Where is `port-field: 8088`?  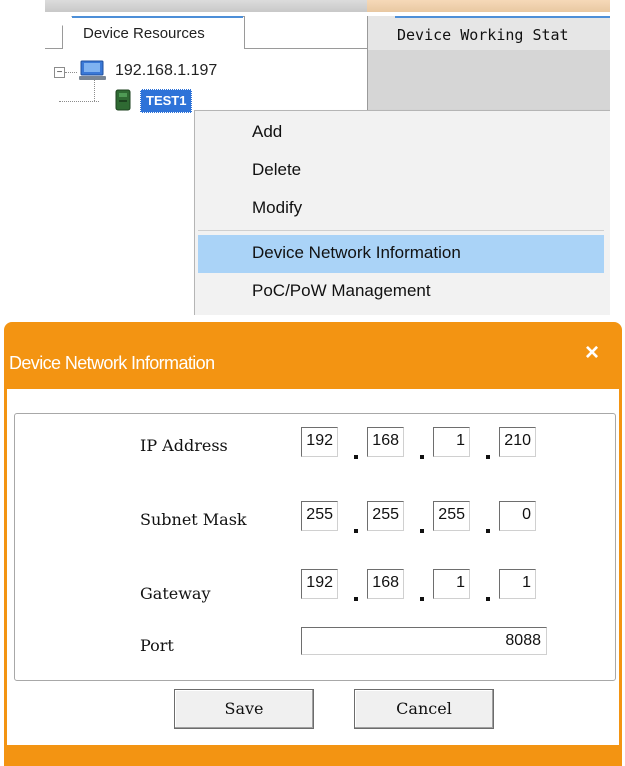
port-field: 8088 is located at coordinates (424, 641).